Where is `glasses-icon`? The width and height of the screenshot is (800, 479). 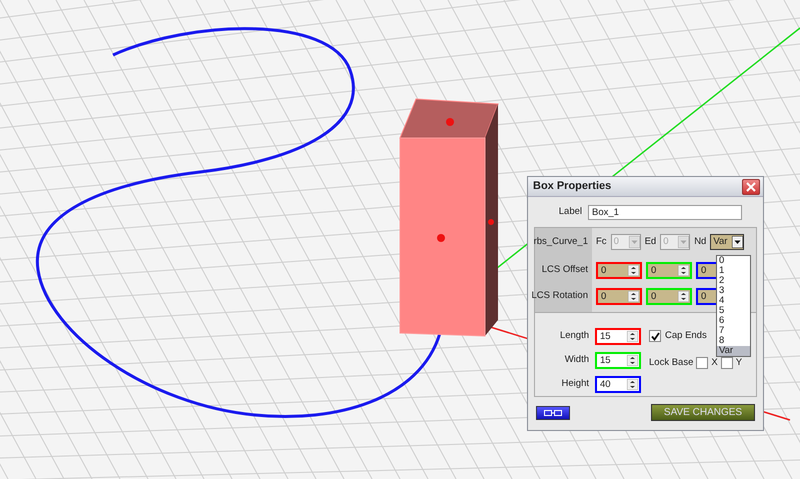 glasses-icon is located at coordinates (553, 413).